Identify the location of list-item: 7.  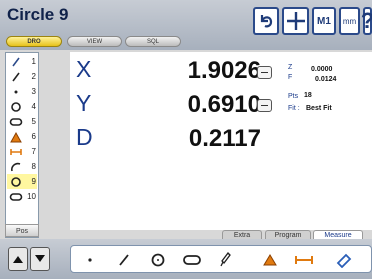
(22, 151).